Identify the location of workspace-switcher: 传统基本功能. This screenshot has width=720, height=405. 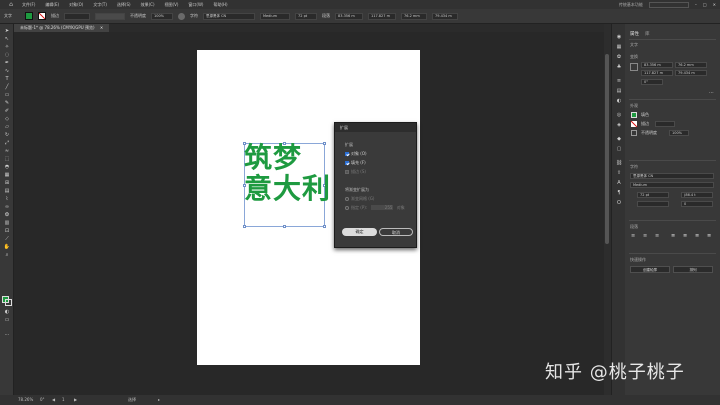
(631, 4).